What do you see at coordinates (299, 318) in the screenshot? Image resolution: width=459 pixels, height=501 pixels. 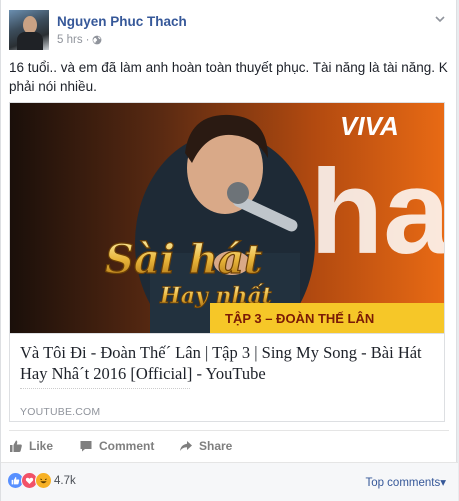 I see `episode-banner: TẬP 3 – ĐOÀN THẾ LÂN` at bounding box center [299, 318].